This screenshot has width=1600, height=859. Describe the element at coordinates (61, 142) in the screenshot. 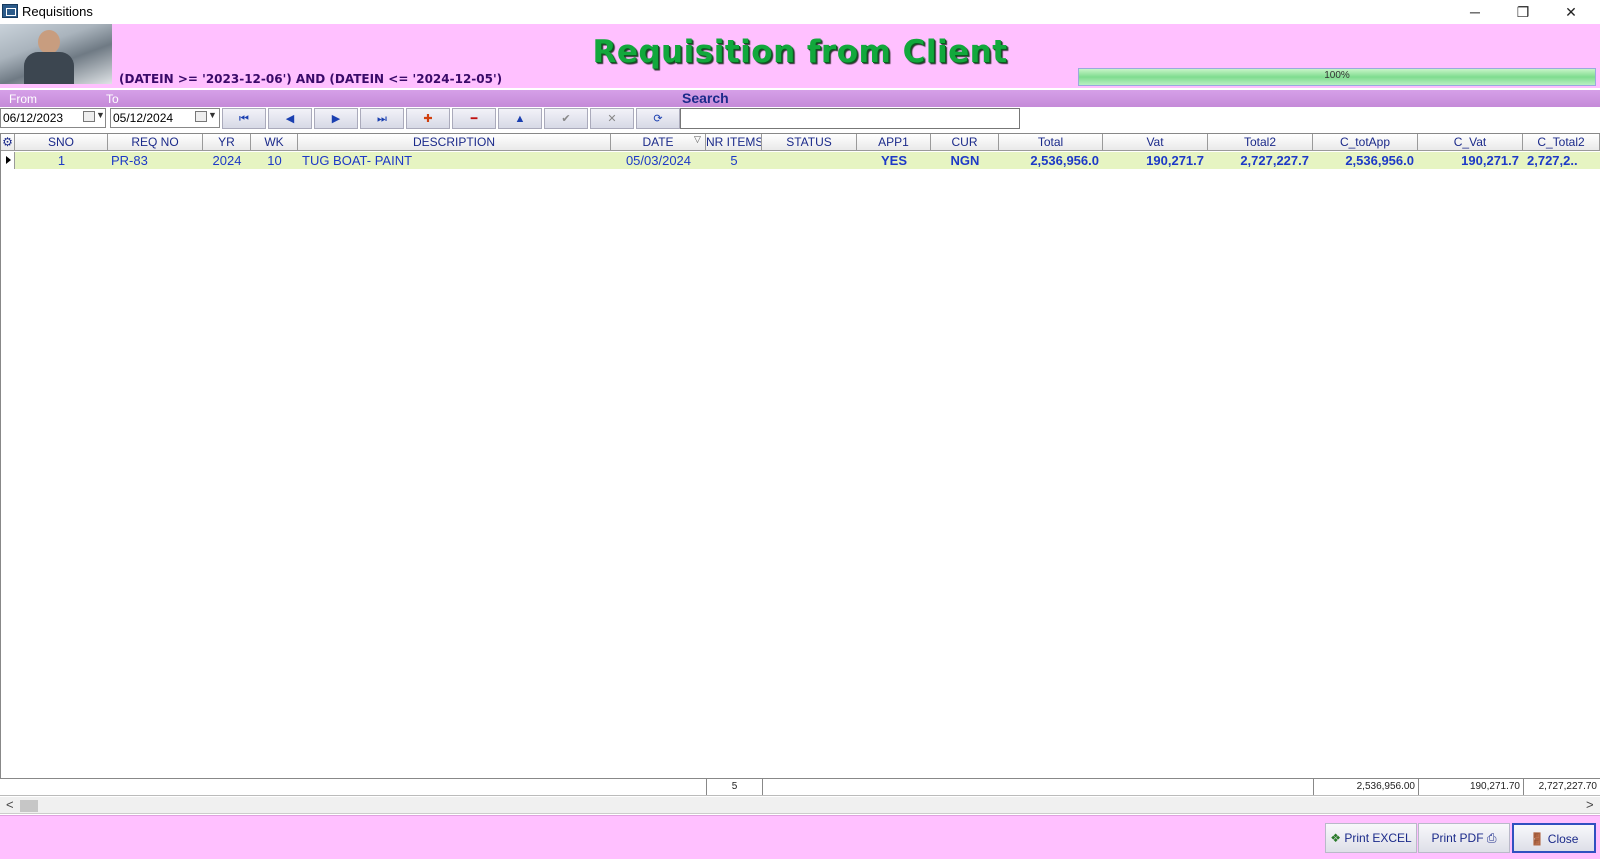

I see `column-header-sno: SNO` at that location.